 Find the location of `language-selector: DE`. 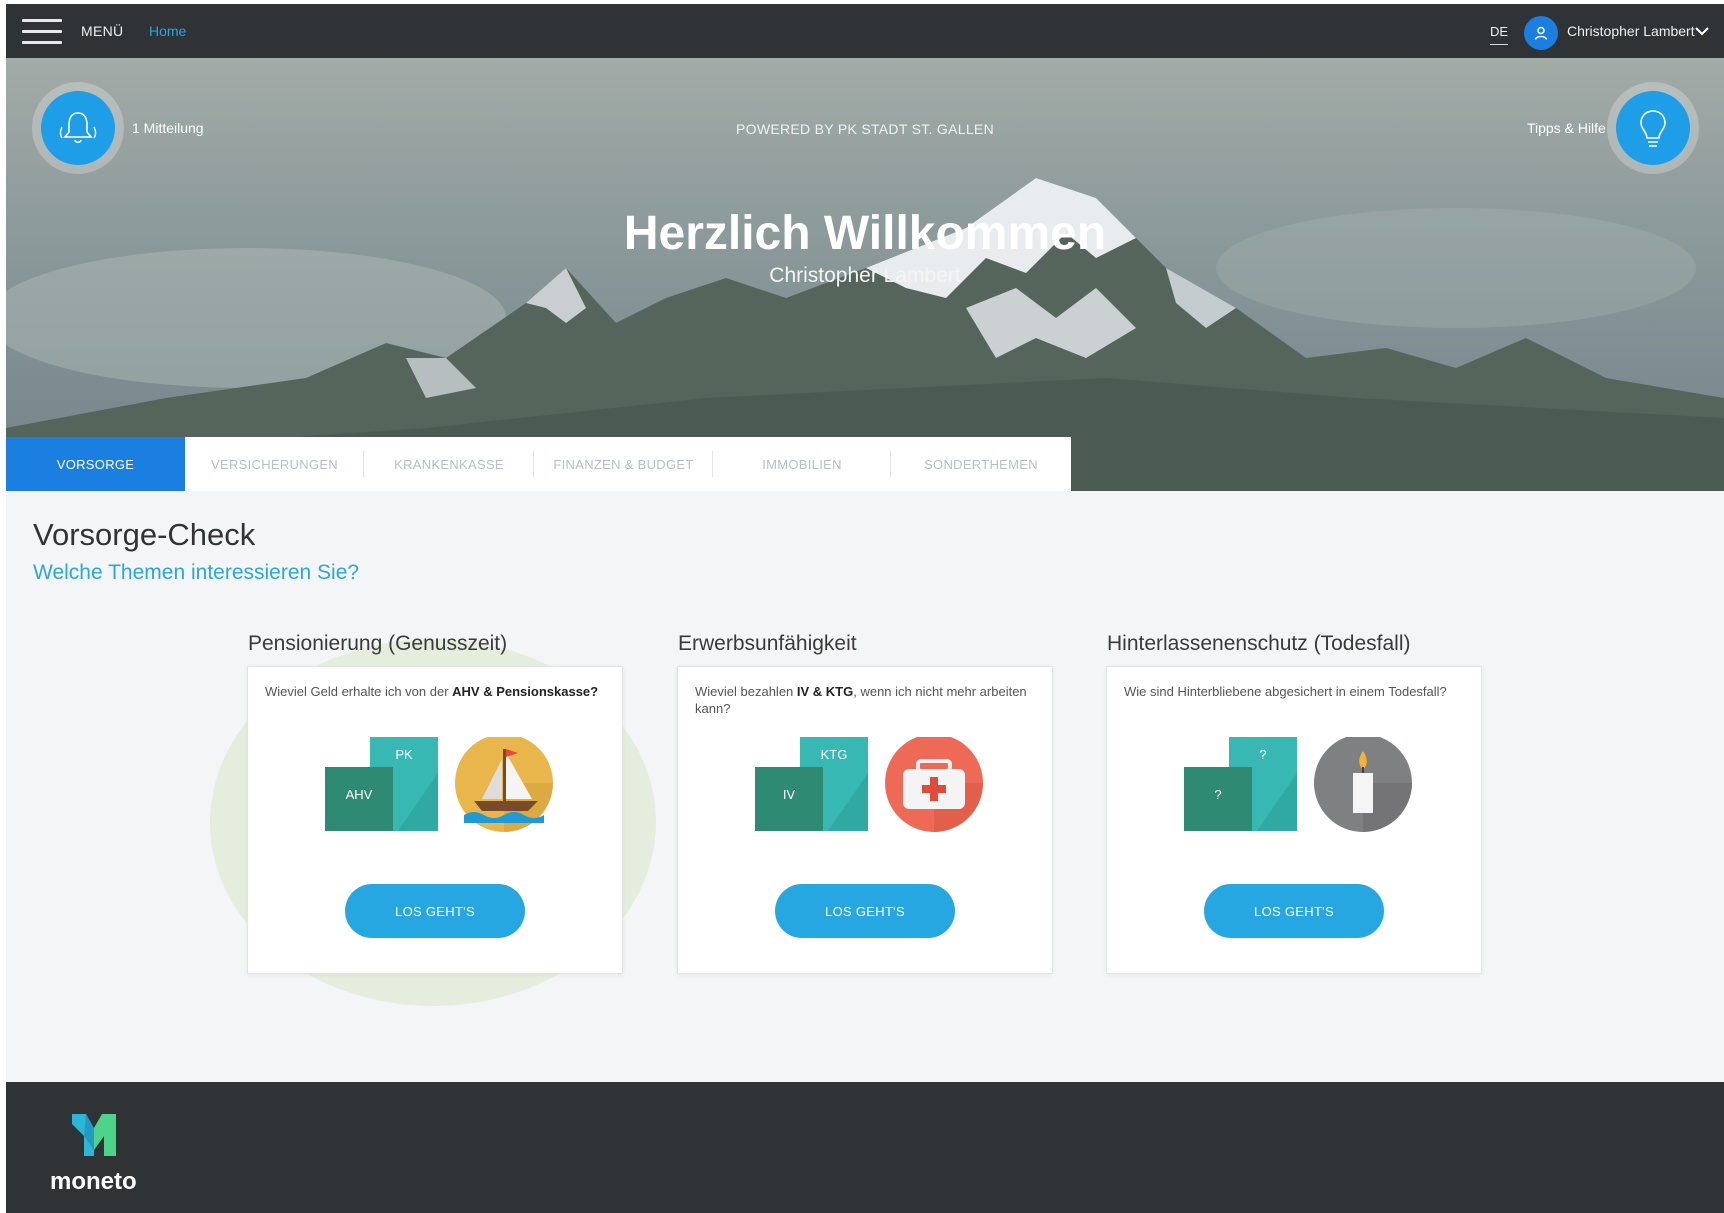

language-selector: DE is located at coordinates (1499, 34).